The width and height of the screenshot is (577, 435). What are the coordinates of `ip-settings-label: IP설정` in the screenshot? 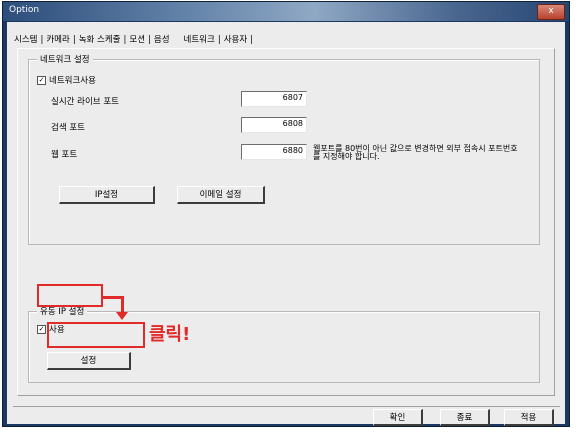 It's located at (106, 195).